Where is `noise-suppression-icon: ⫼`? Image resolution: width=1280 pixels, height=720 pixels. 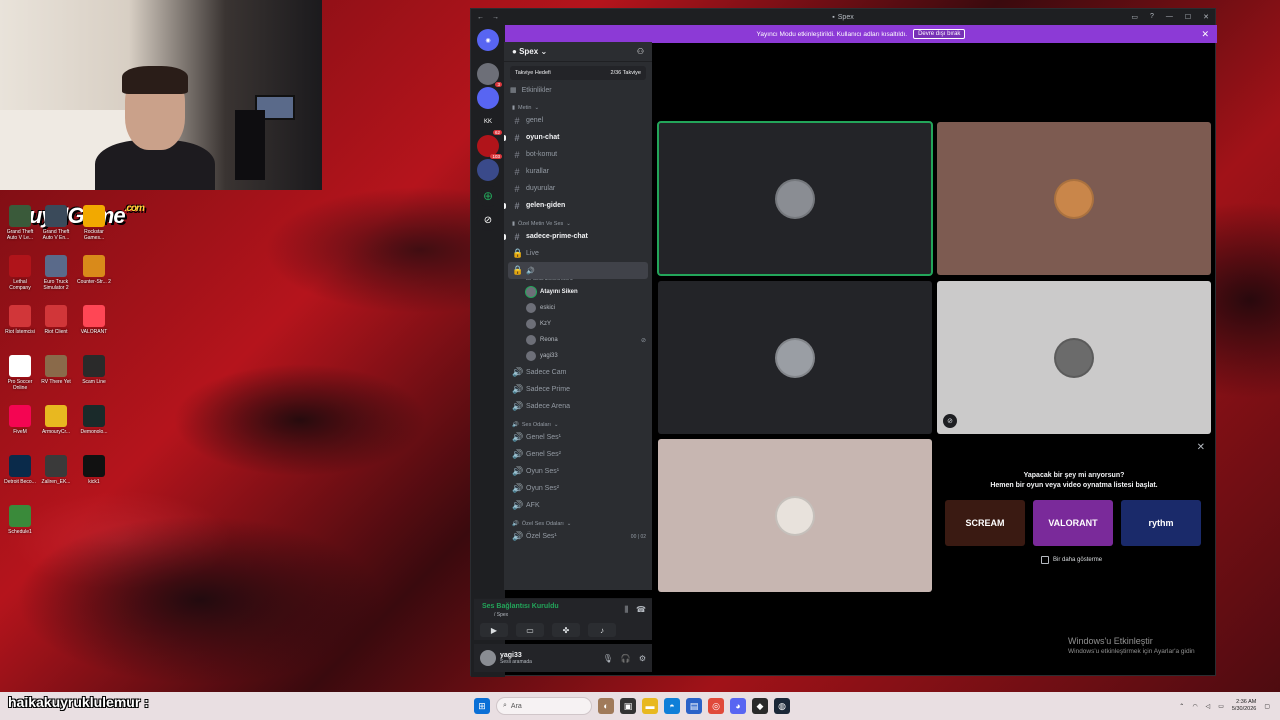
noise-suppression-icon: ⫼ is located at coordinates (626, 610).